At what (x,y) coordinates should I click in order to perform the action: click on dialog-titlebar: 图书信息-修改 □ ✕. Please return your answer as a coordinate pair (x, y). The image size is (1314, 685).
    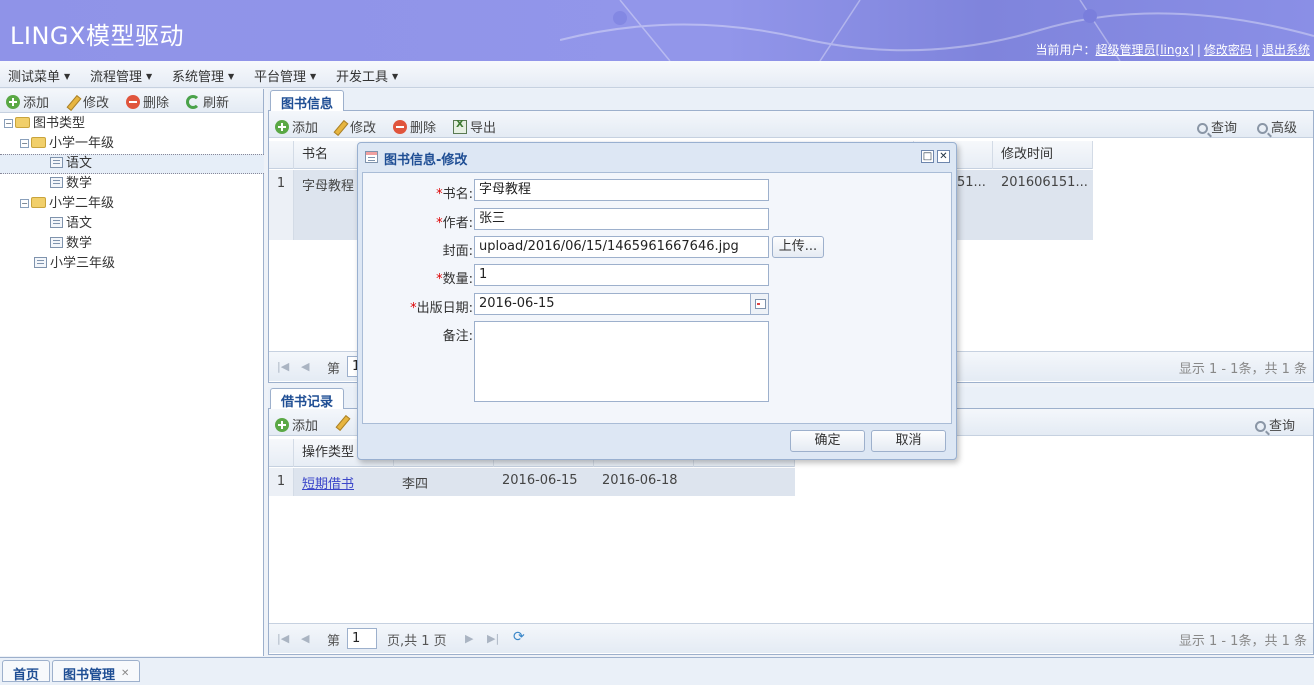
    Looking at the image, I should click on (657, 157).